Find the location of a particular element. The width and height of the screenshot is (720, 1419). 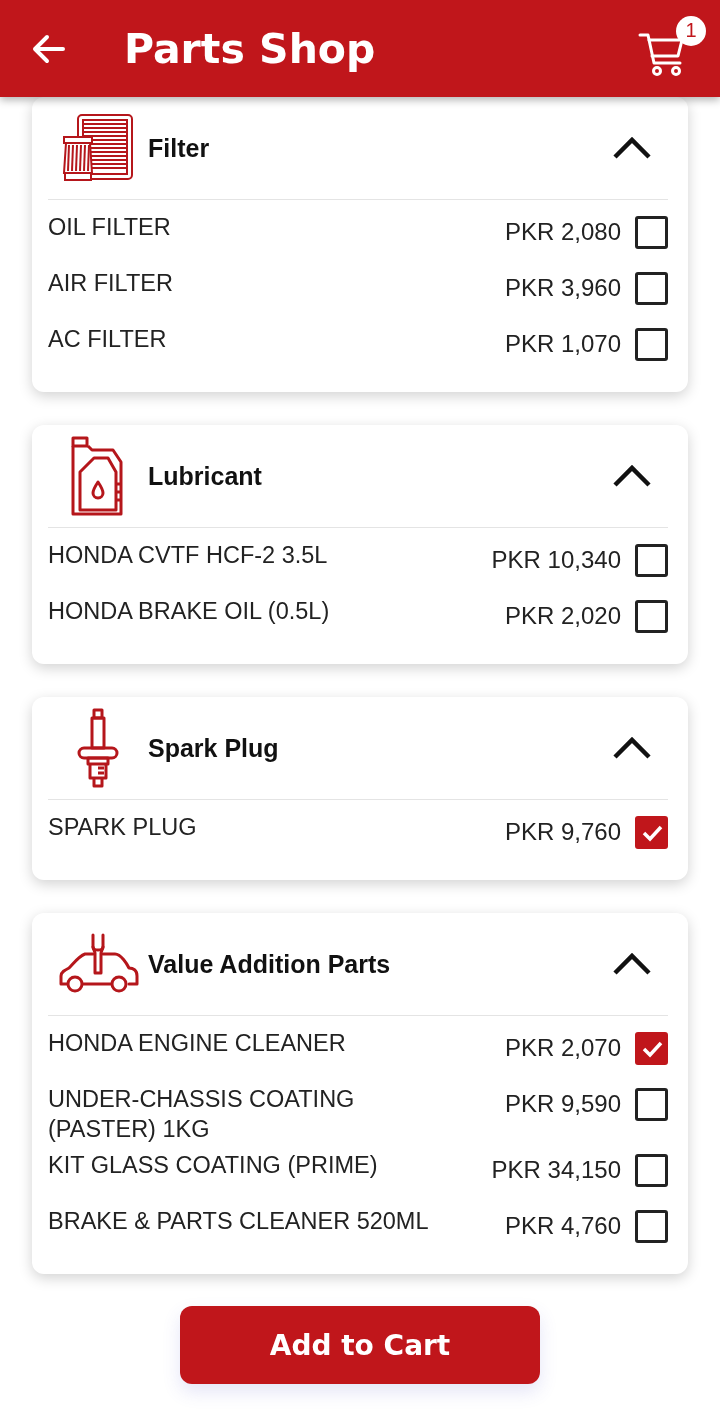

category-title: Lubricant is located at coordinates (205, 476).